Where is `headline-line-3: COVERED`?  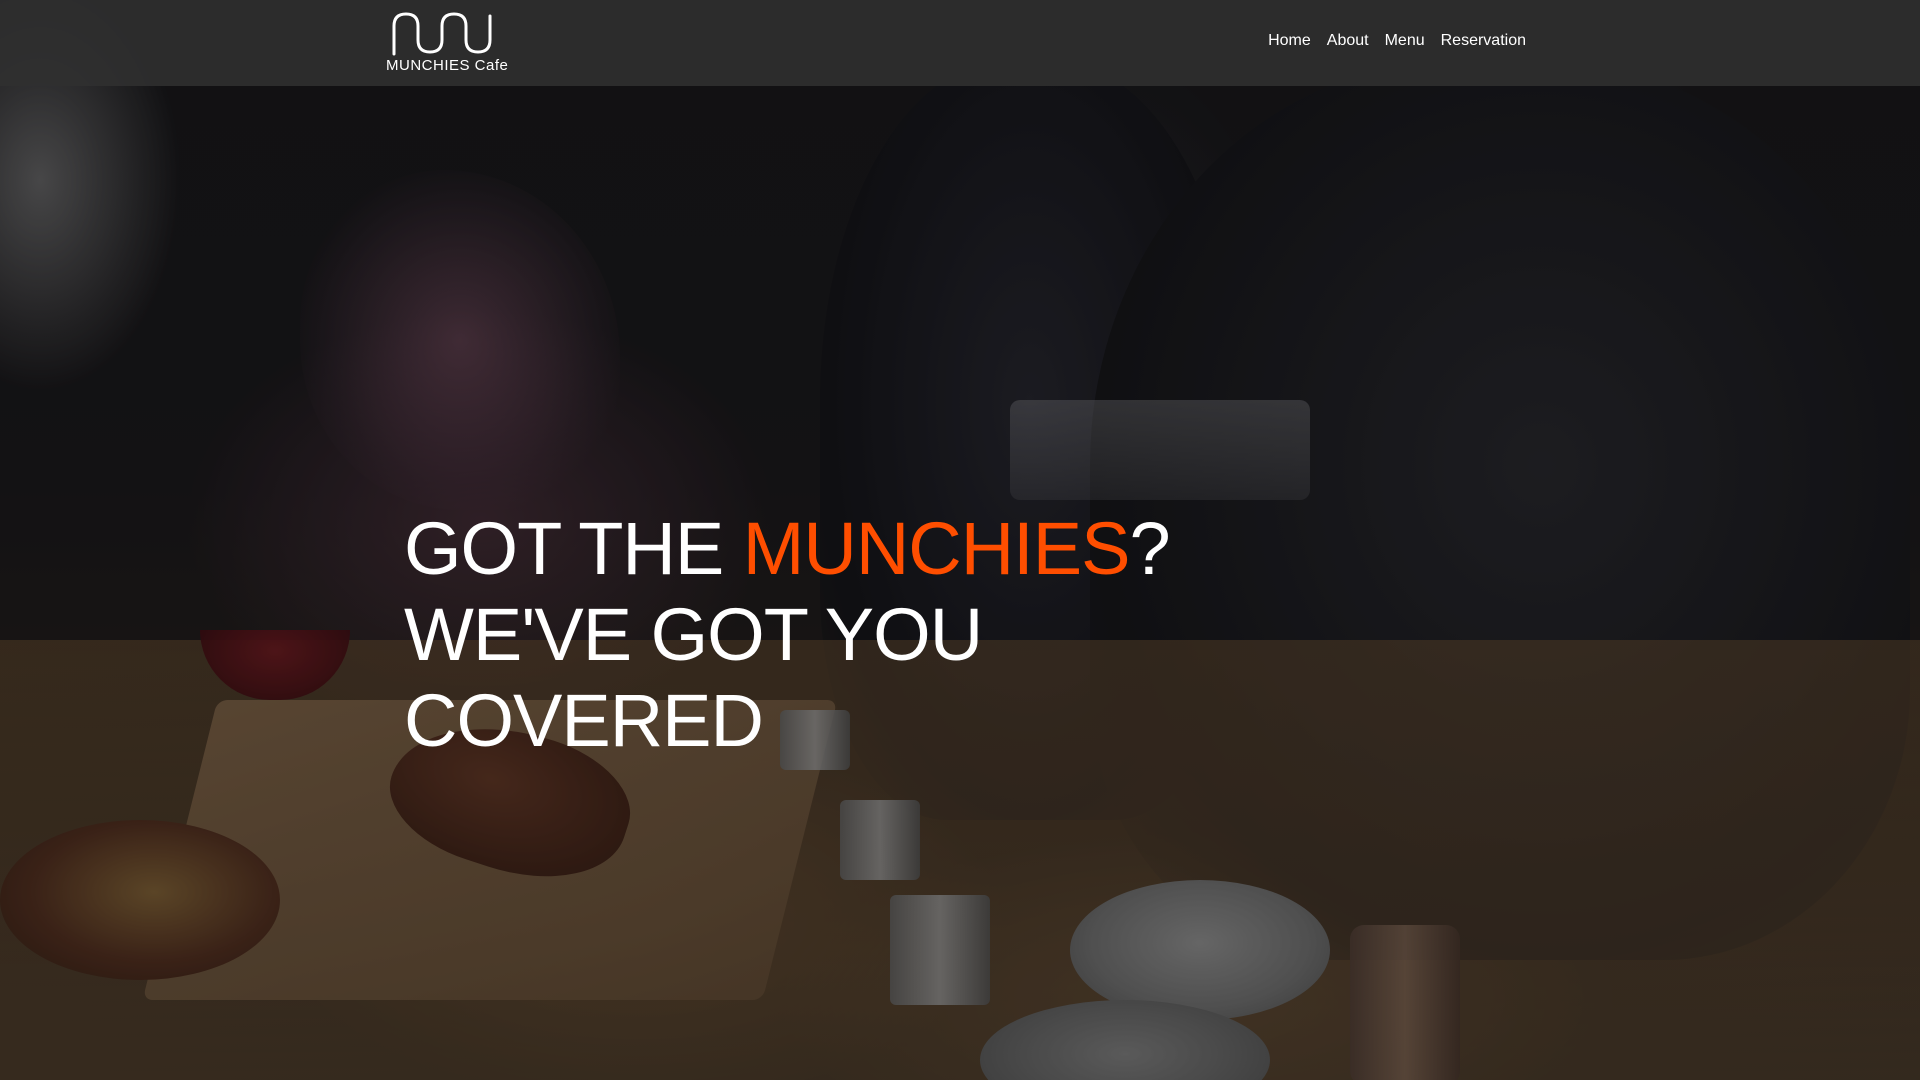 headline-line-3: COVERED is located at coordinates (584, 720).